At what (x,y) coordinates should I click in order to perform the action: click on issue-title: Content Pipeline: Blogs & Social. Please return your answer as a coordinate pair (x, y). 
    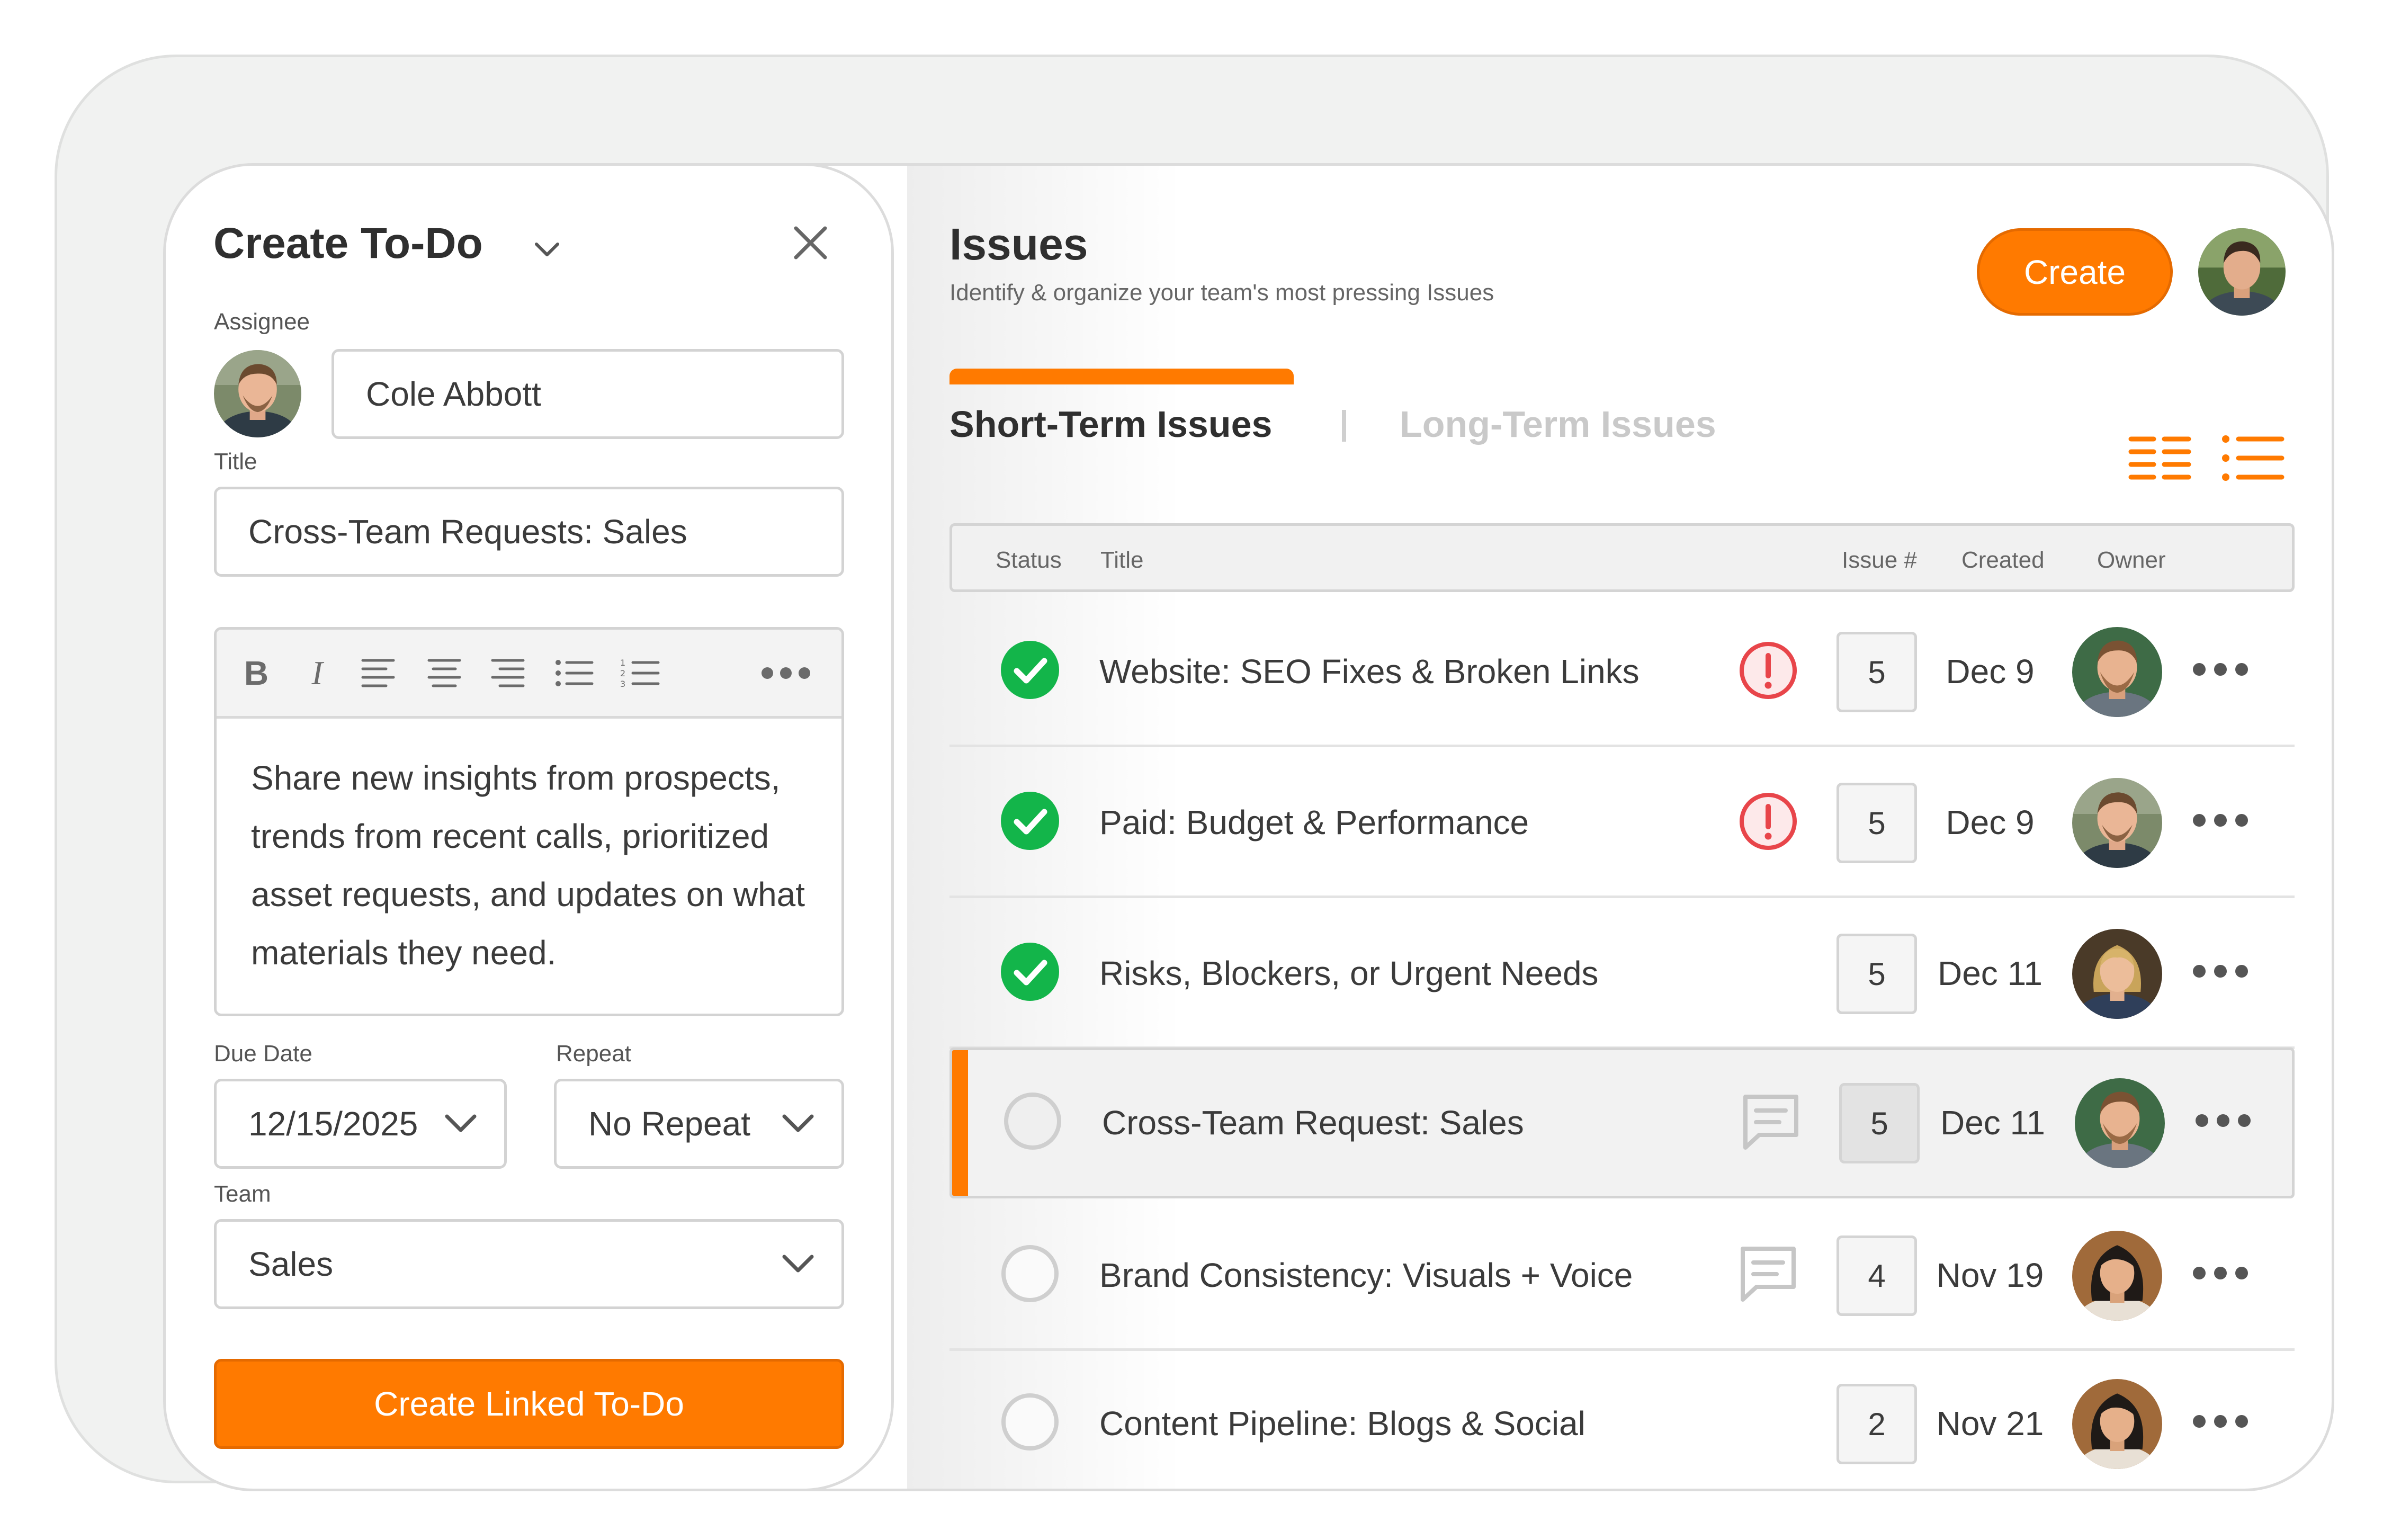
    Looking at the image, I should click on (1342, 1424).